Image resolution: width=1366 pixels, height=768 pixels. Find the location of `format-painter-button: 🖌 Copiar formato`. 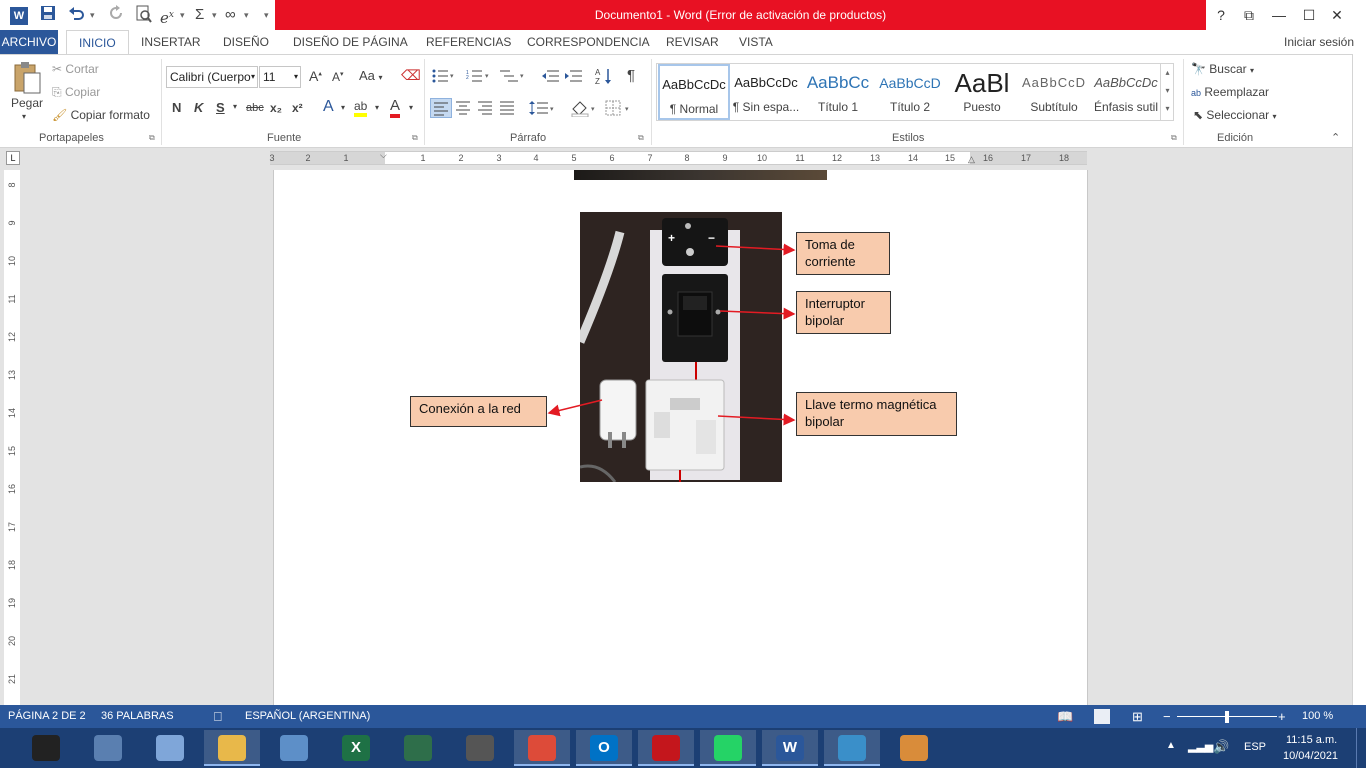

format-painter-button: 🖌 Copiar formato is located at coordinates (101, 115).